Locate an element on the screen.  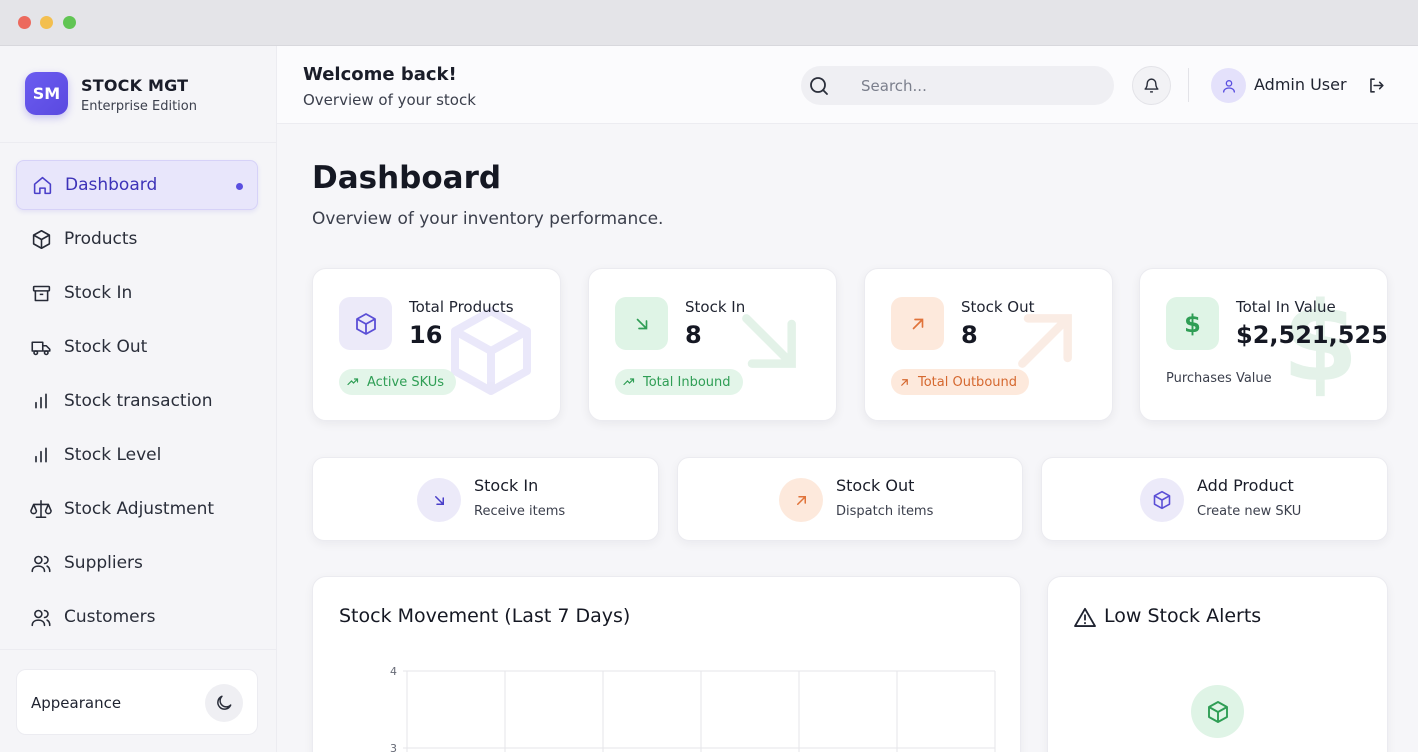
close-window-button is located at coordinates (24, 22).